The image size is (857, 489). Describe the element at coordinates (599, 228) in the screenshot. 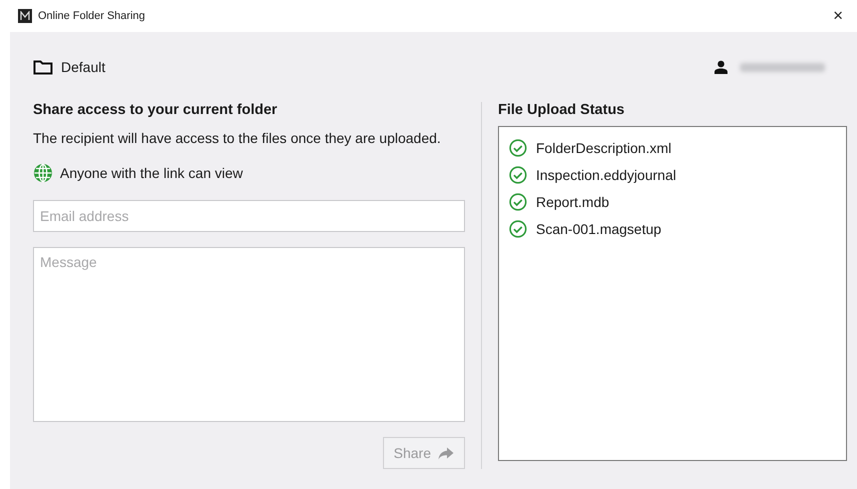

I see `file-name: Scan-001.magsetup` at that location.